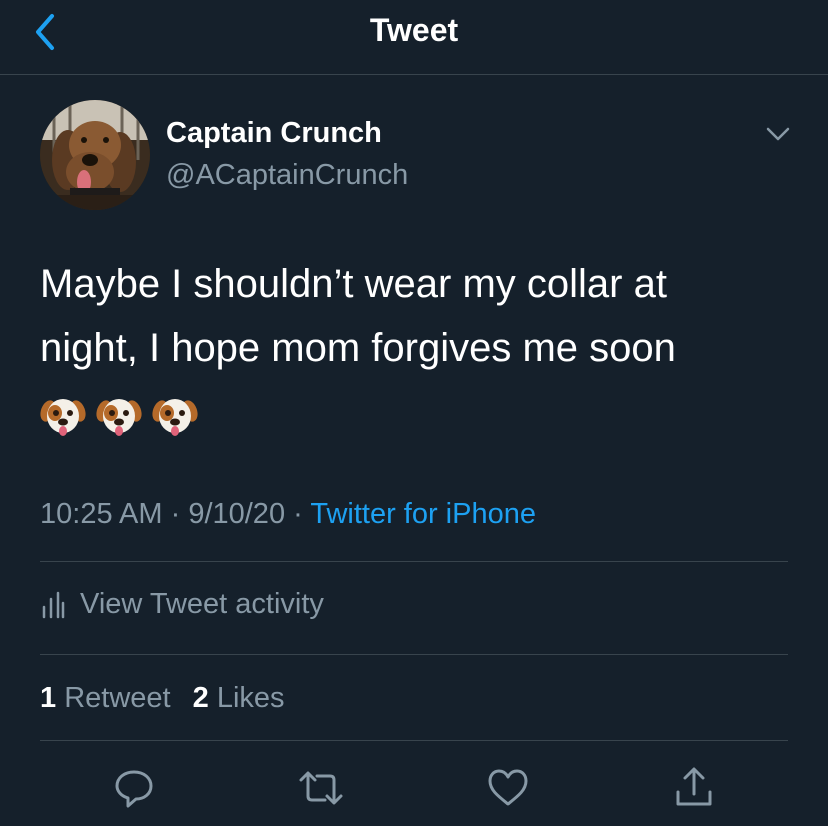  I want to click on retweets-count: 1, so click(48, 698).